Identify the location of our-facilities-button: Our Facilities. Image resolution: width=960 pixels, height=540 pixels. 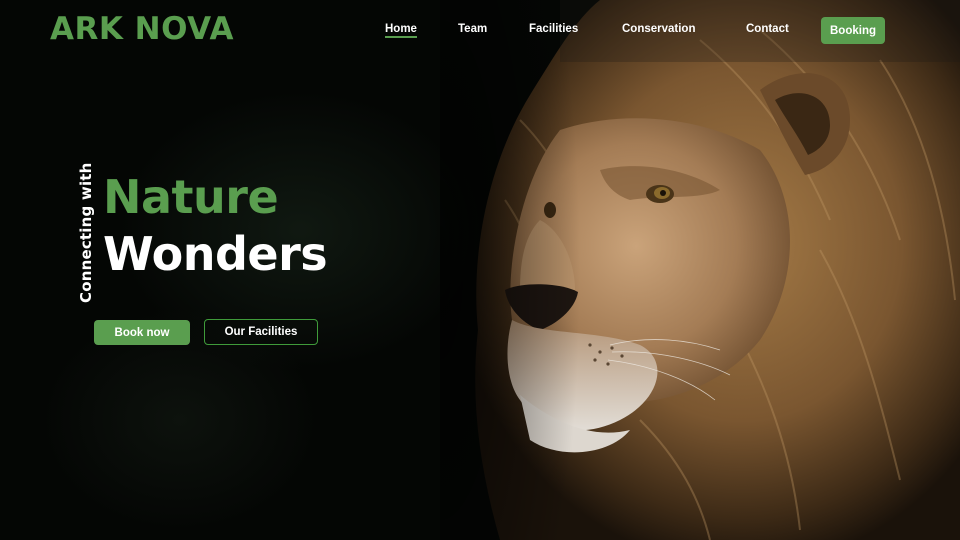
(261, 332).